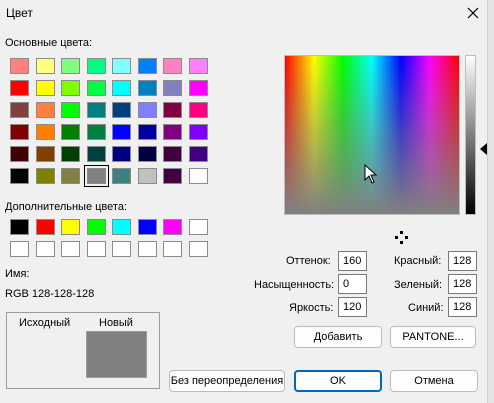  What do you see at coordinates (66, 207) in the screenshot?
I see `custom-colors-label: Дополнительные цвета:` at bounding box center [66, 207].